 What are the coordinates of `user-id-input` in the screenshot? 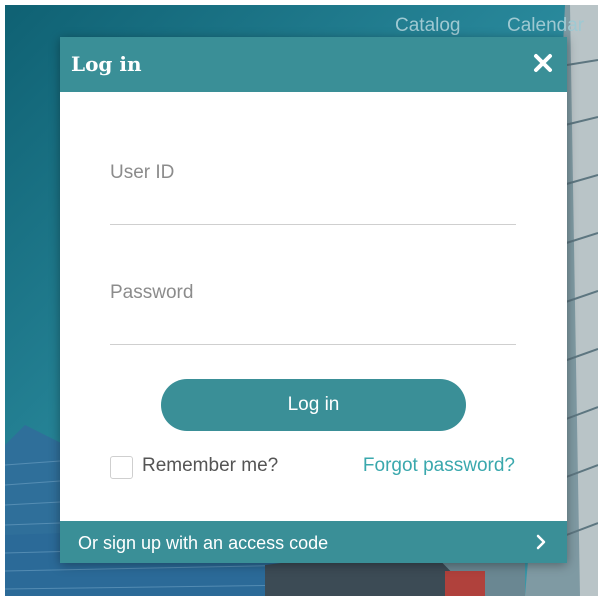 It's located at (310, 173).